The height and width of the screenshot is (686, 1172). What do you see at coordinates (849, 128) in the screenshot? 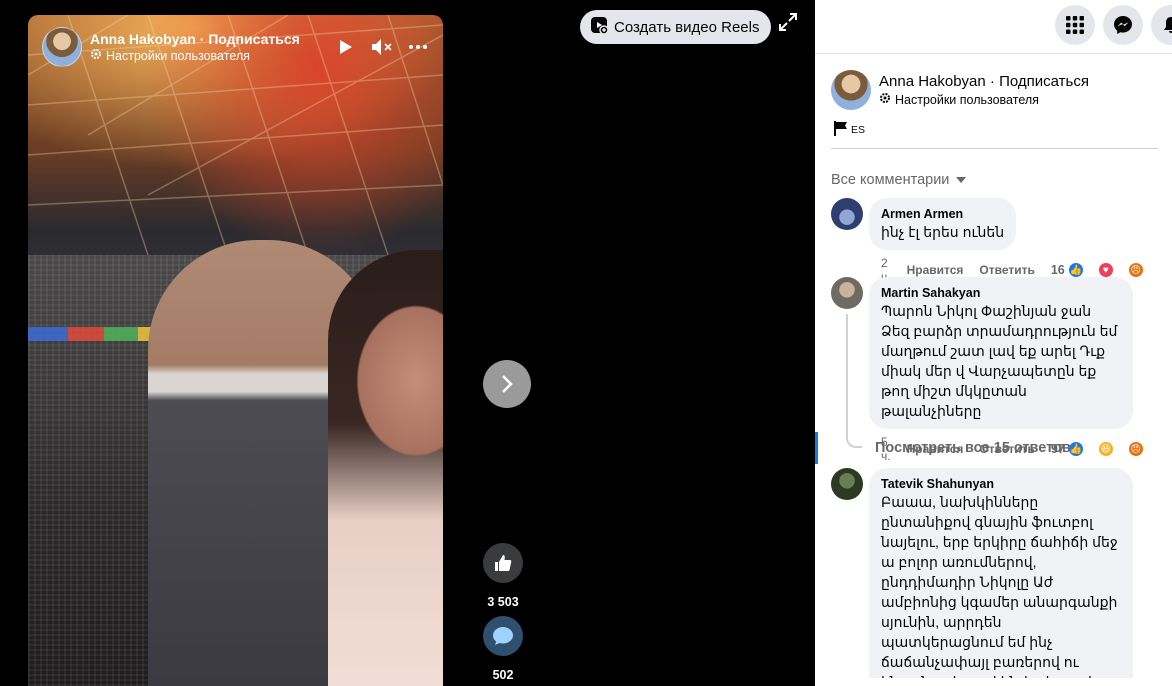
I see `language-flag: ES` at bounding box center [849, 128].